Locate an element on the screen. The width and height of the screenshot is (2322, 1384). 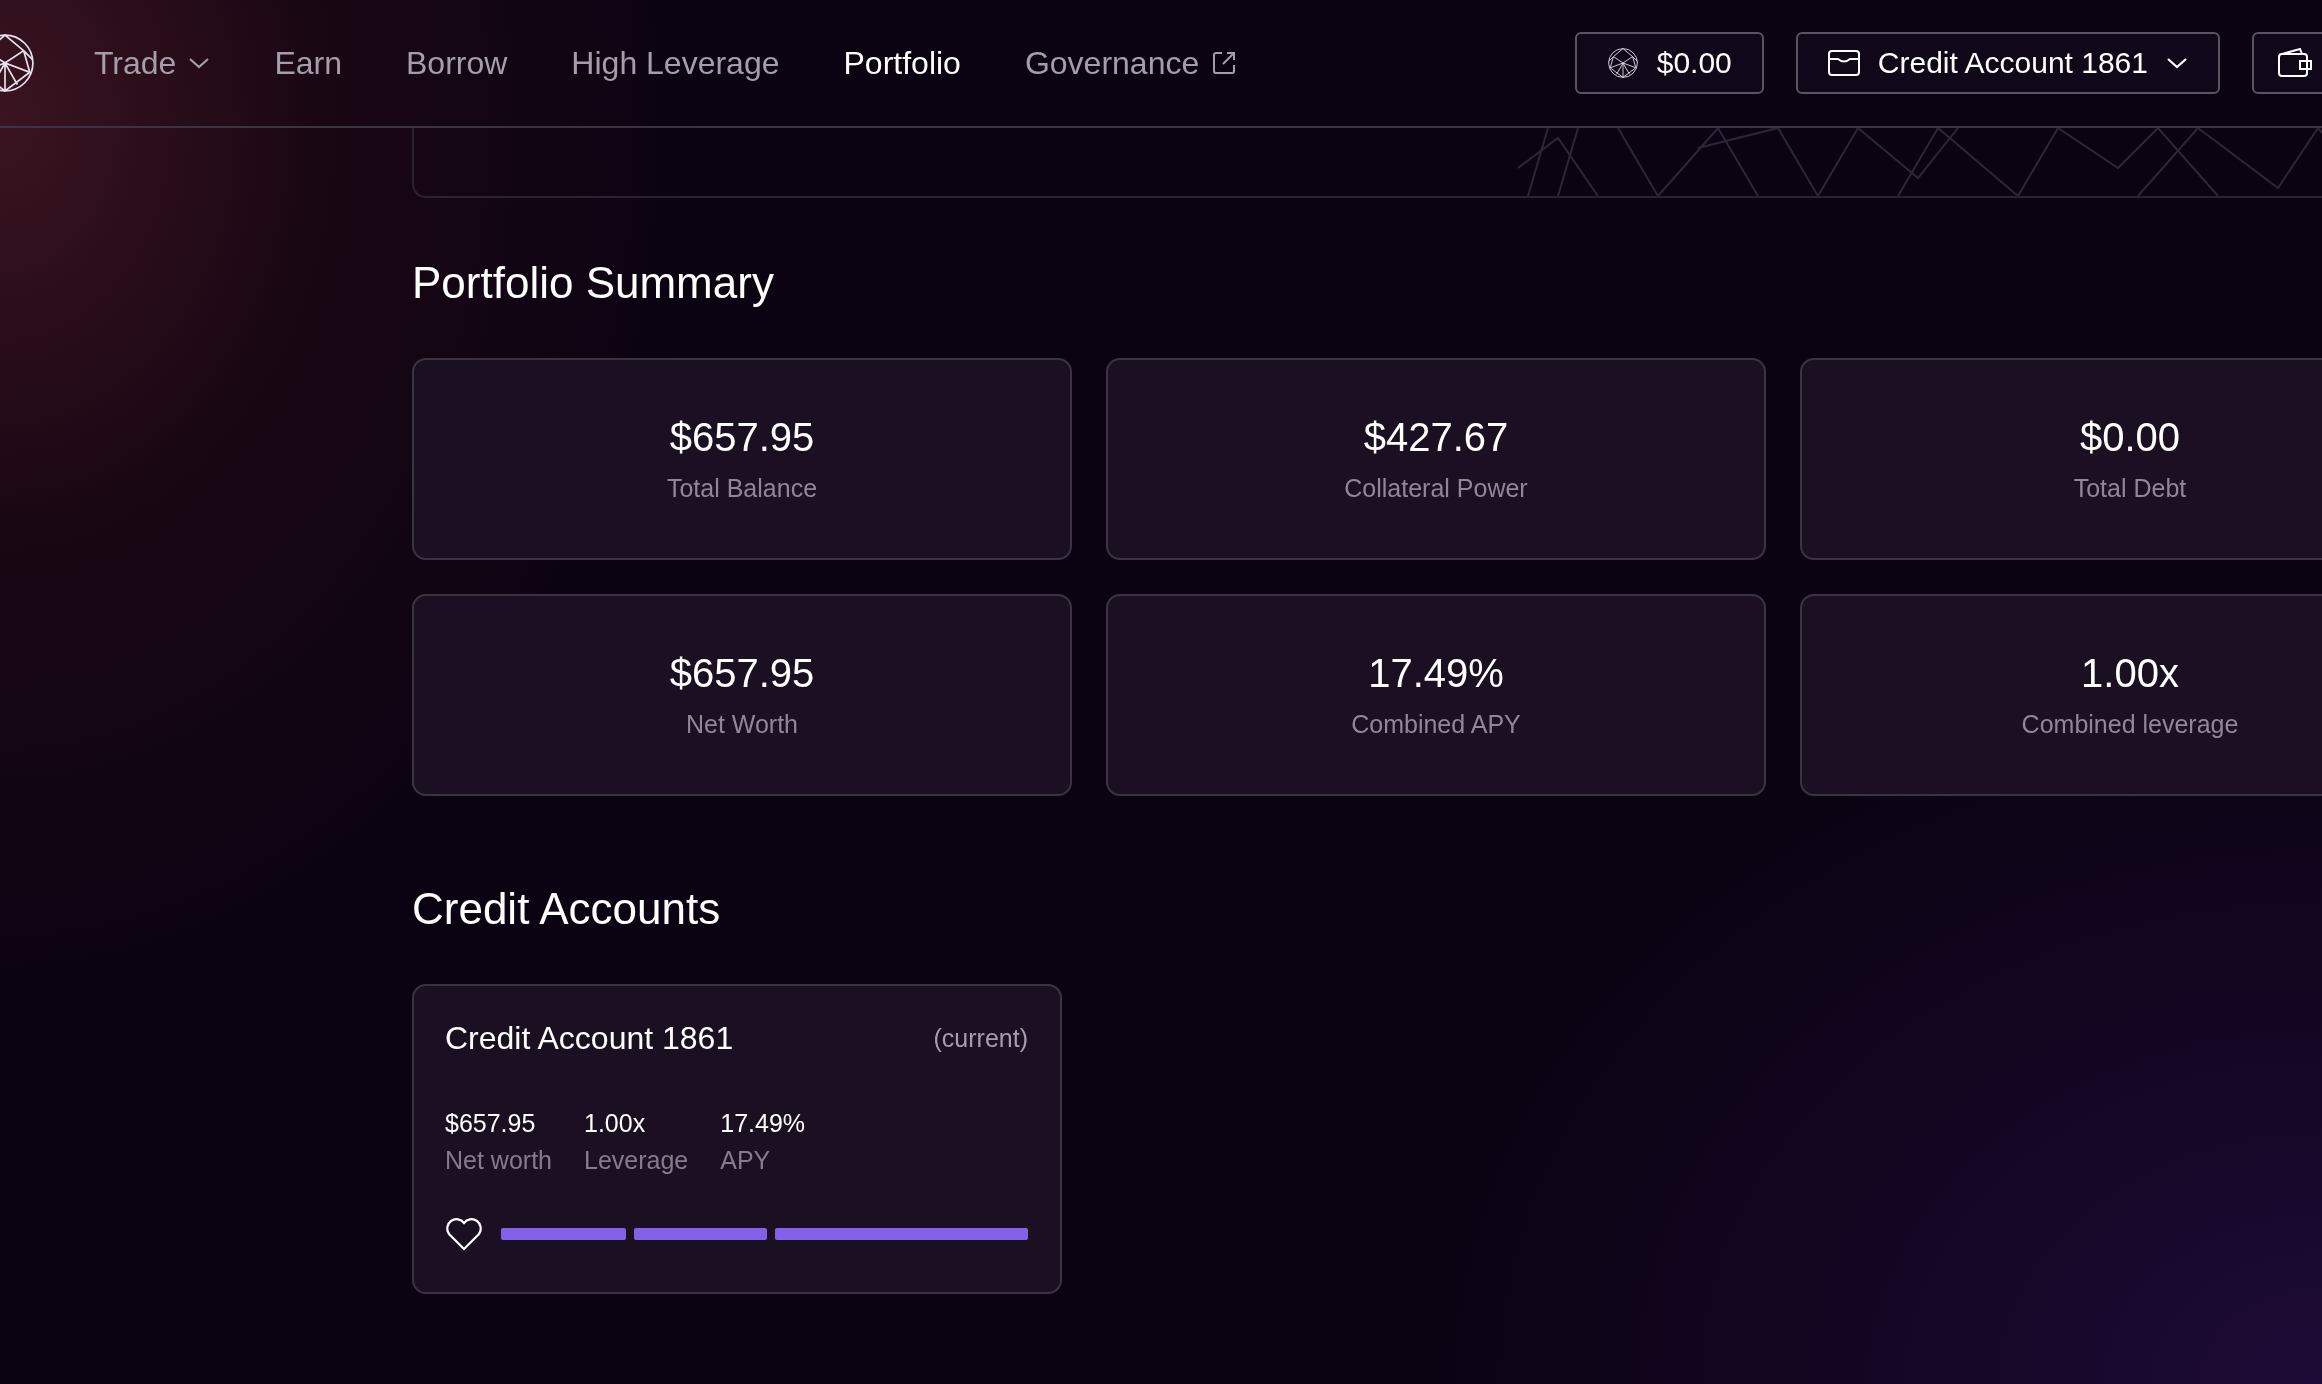
account-stat-value: $657.95 is located at coordinates (491, 1123).